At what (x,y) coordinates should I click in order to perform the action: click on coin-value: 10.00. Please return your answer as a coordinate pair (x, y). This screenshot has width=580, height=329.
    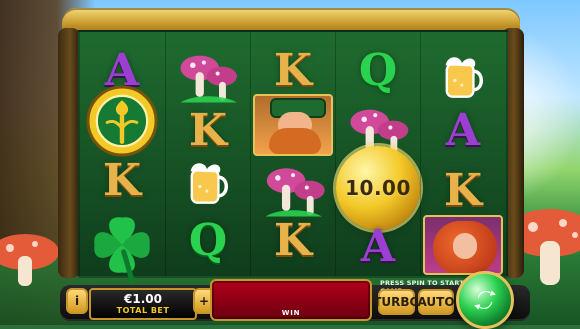
    Looking at the image, I should click on (378, 188).